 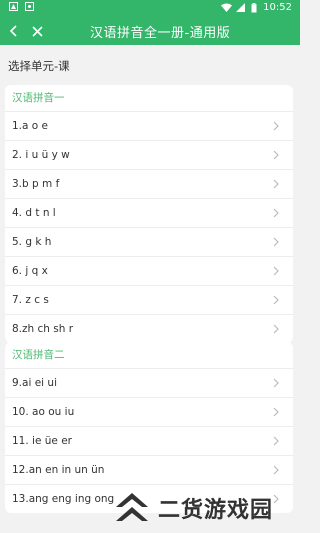 What do you see at coordinates (149, 242) in the screenshot?
I see `lesson-row: 5. g k h` at bounding box center [149, 242].